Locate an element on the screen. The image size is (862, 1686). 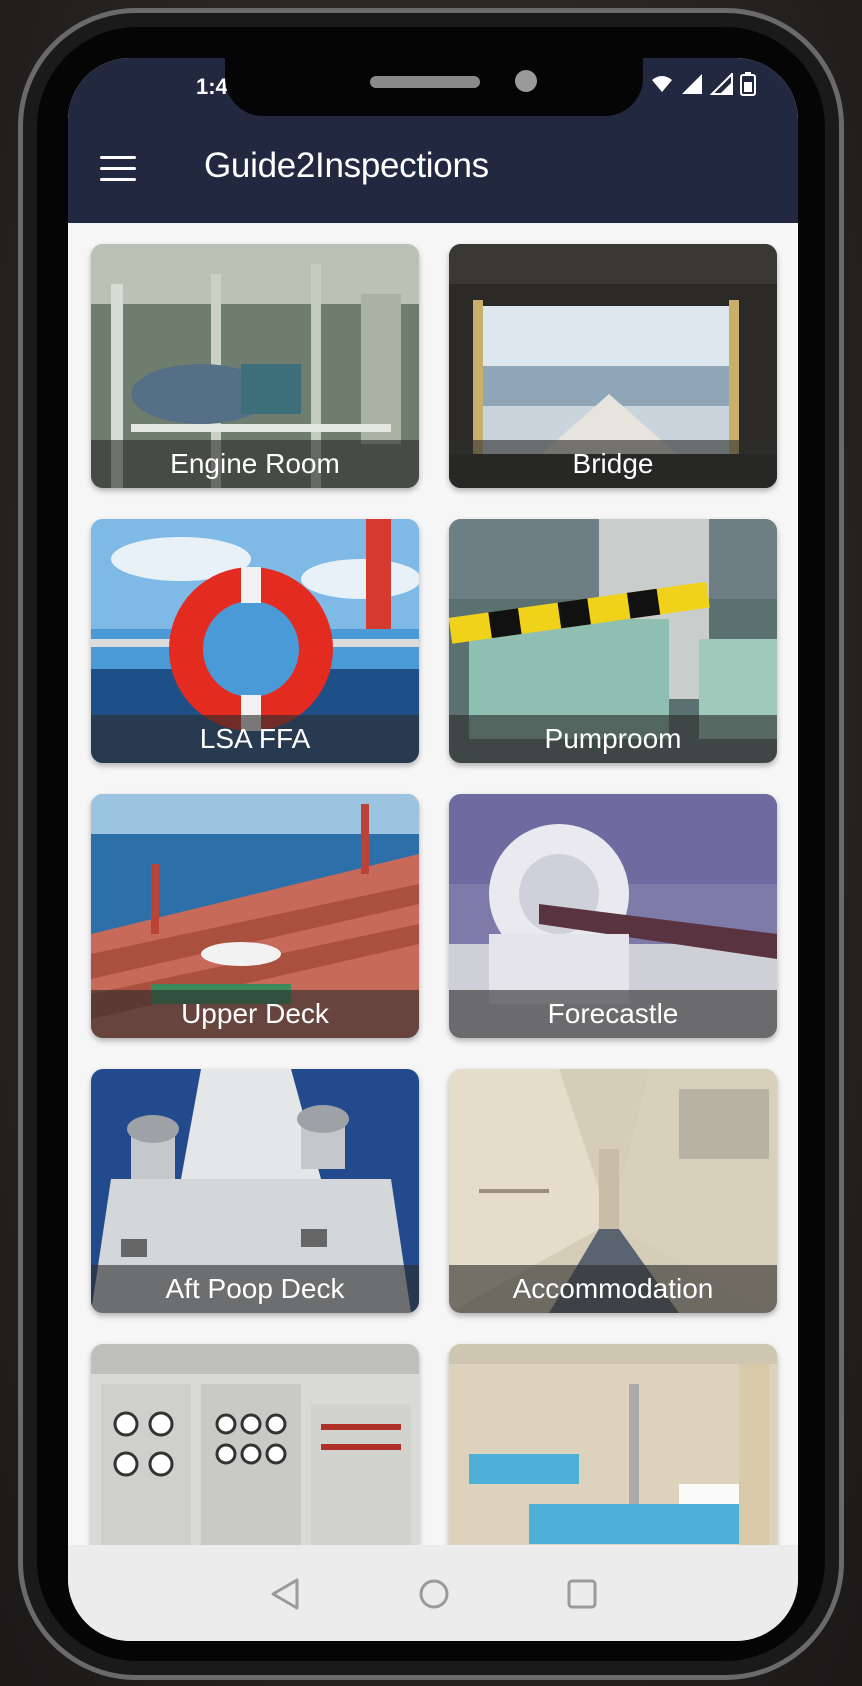
category-pumproom: Pumproom is located at coordinates (613, 641).